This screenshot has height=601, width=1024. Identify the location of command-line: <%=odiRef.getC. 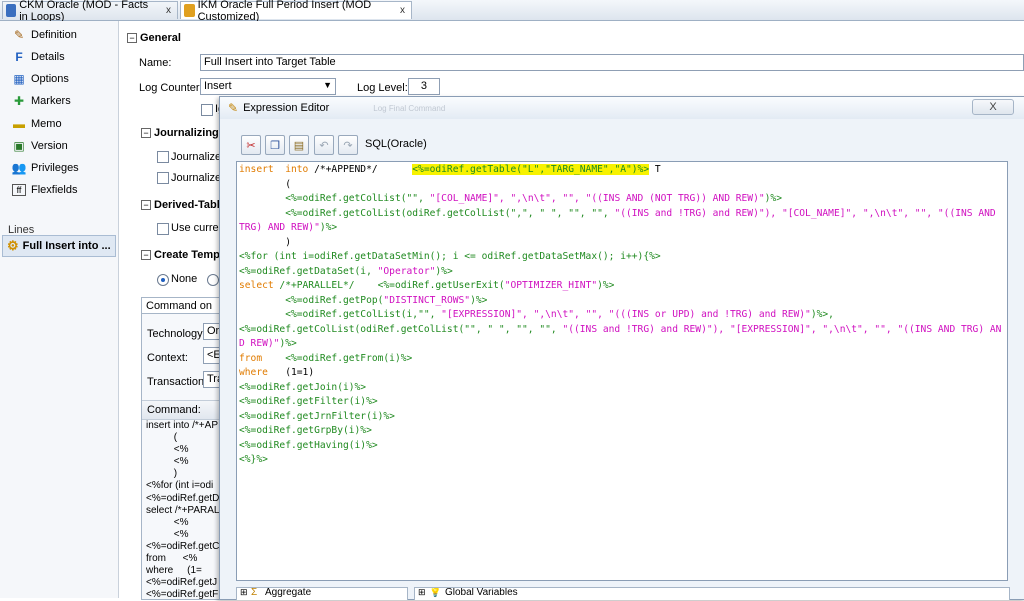
(183, 546).